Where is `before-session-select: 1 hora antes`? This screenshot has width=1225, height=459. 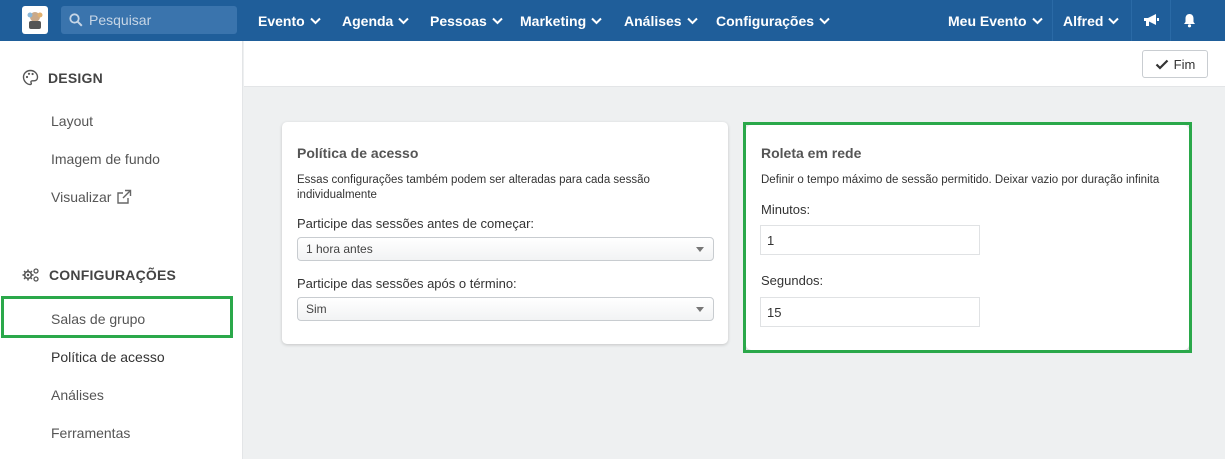 before-session-select: 1 hora antes is located at coordinates (505, 249).